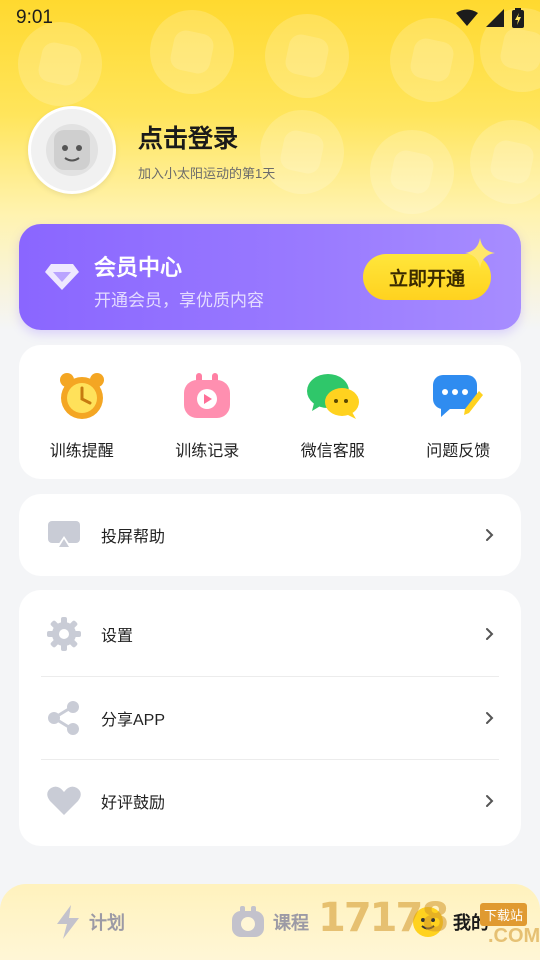  I want to click on quick-action-reminder: 训练提醒, so click(82, 412).